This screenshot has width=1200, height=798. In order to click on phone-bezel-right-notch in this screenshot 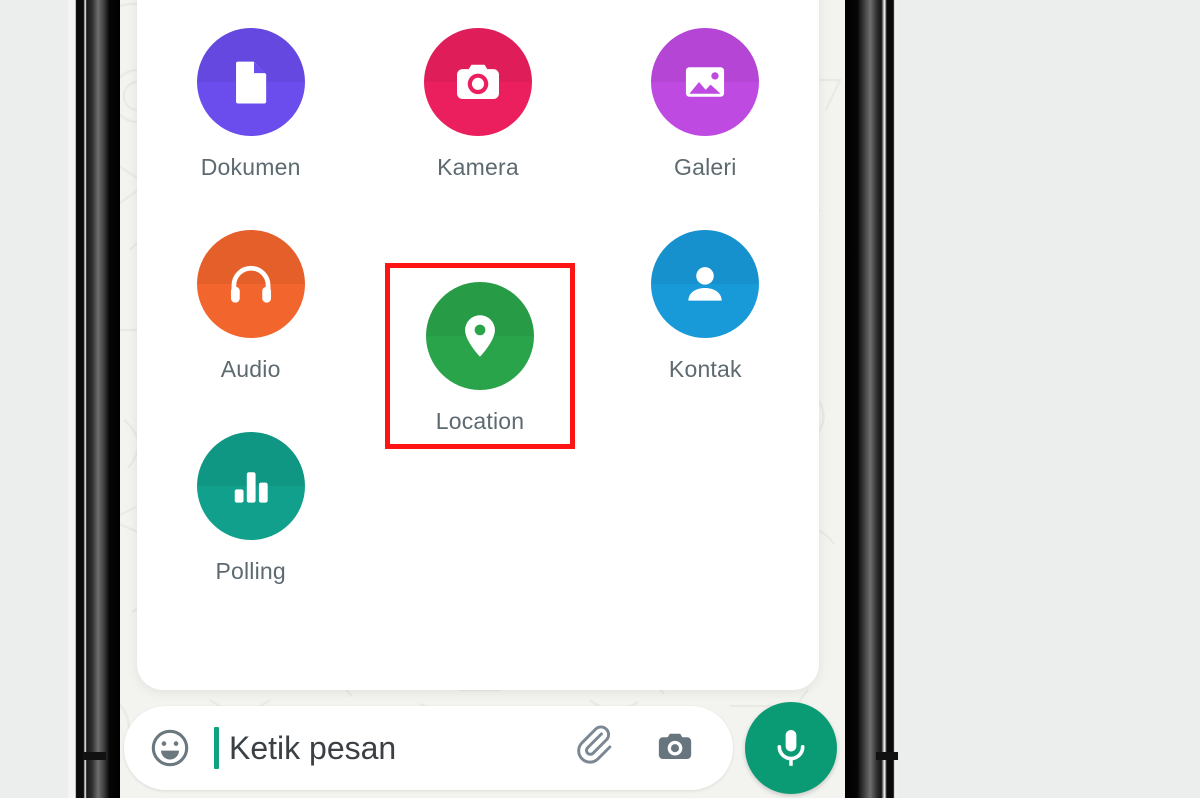, I will do `click(887, 756)`.